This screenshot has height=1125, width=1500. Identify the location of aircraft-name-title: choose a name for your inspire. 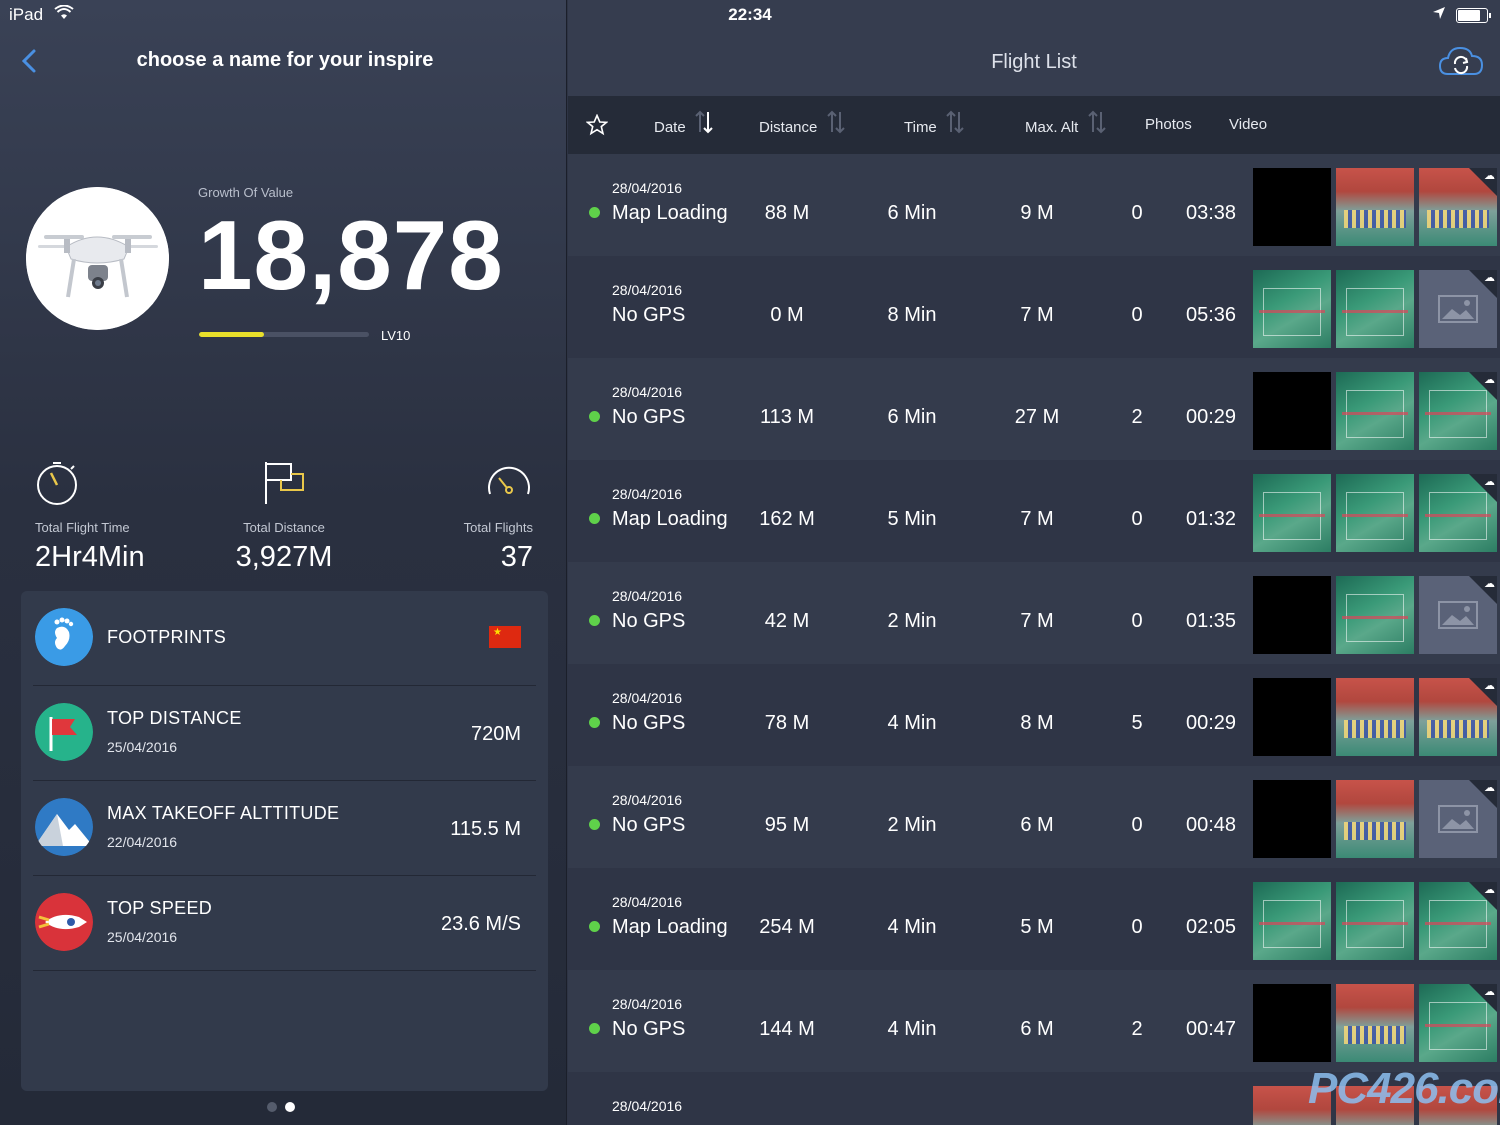
(285, 60).